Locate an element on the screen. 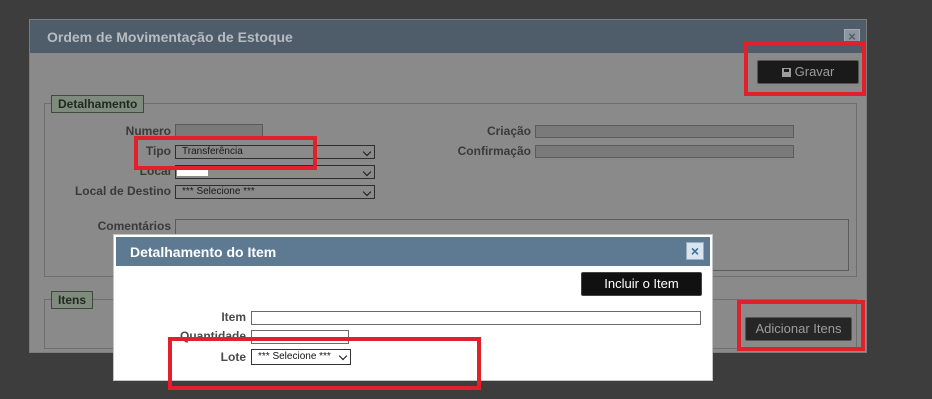  highlight-save-button is located at coordinates (805, 68).